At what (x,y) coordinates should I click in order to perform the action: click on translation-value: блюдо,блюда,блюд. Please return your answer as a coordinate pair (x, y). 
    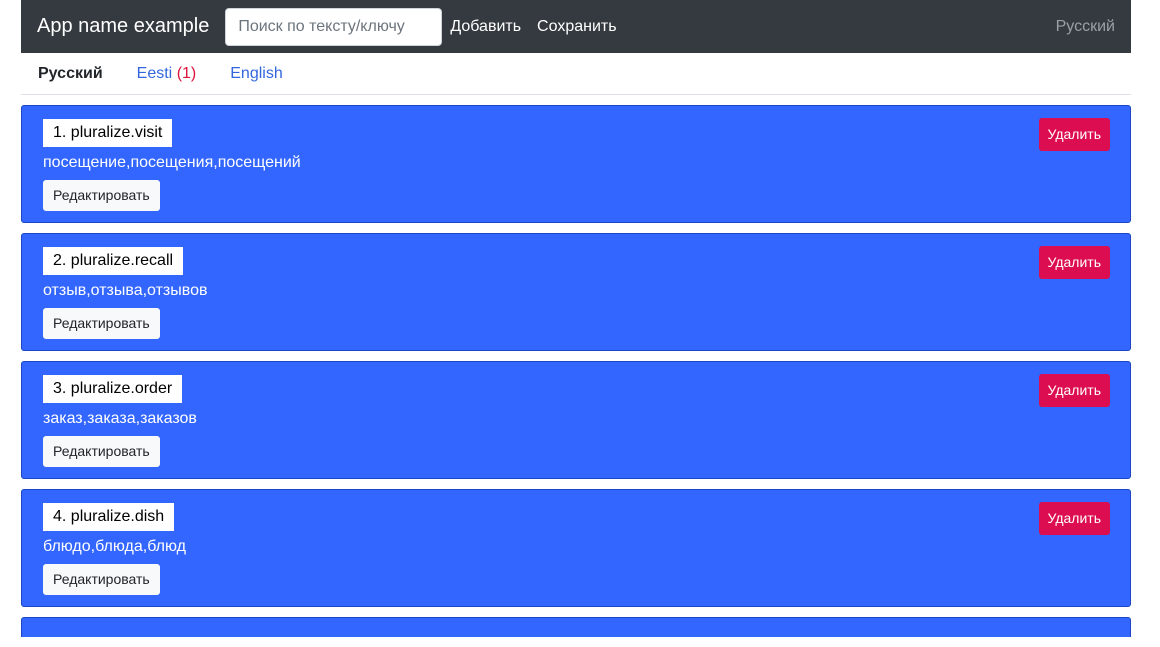
    Looking at the image, I should click on (114, 546).